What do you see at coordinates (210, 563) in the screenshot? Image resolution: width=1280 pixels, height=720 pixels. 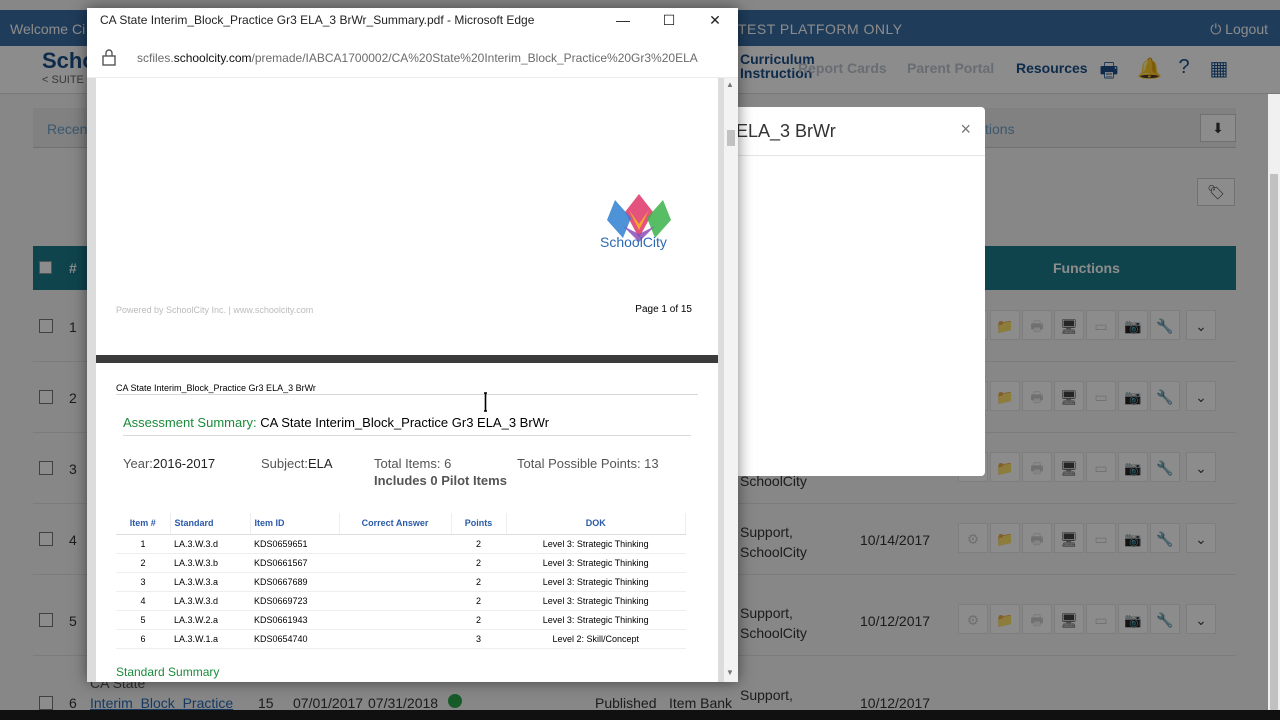 I see `cell-standard: LA.3.W.3.b` at bounding box center [210, 563].